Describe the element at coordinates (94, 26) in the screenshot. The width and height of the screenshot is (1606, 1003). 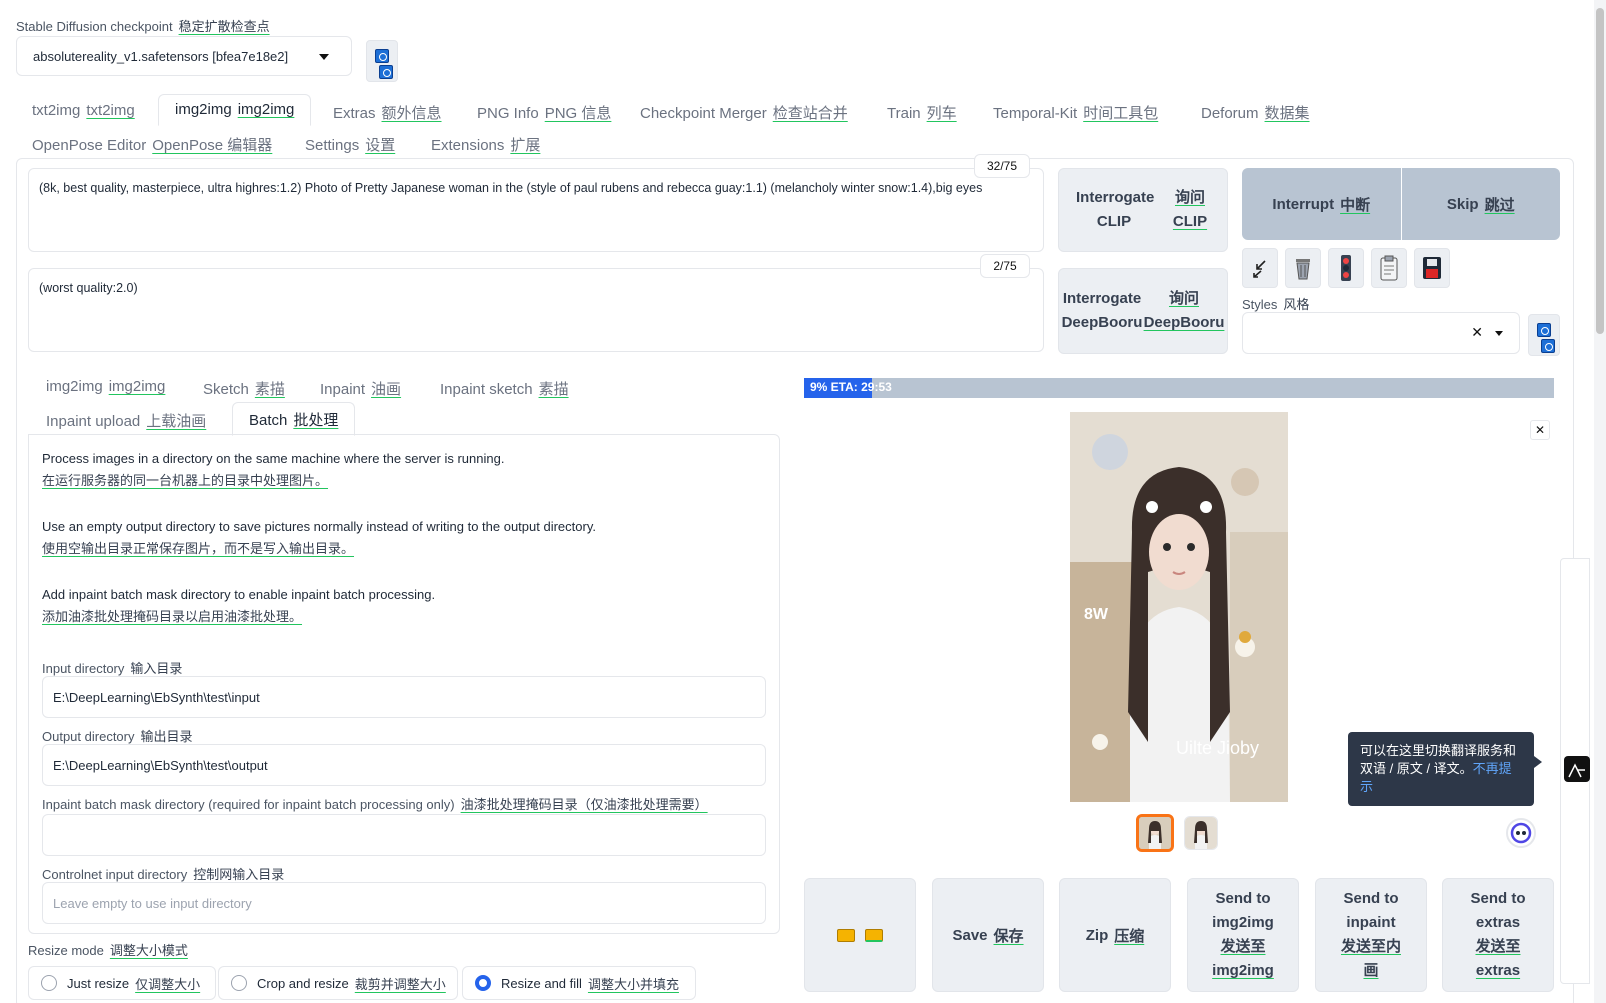
I see `checkpoint-label-en: Stable Diffusion checkpoint` at that location.